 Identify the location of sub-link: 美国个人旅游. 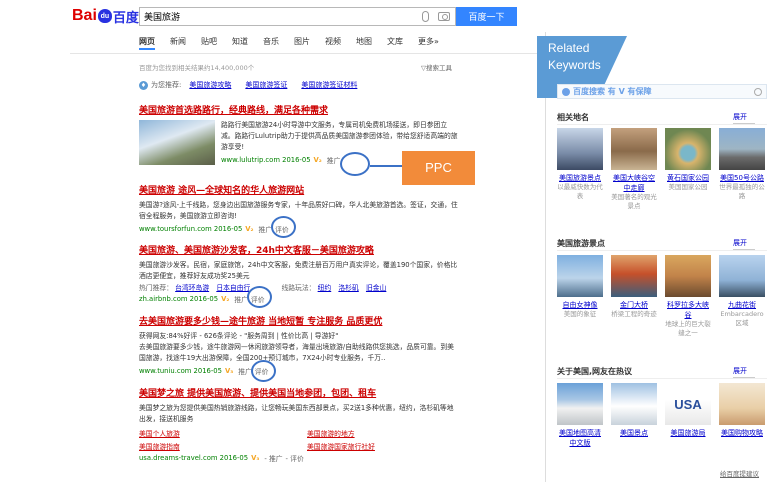
(223, 433).